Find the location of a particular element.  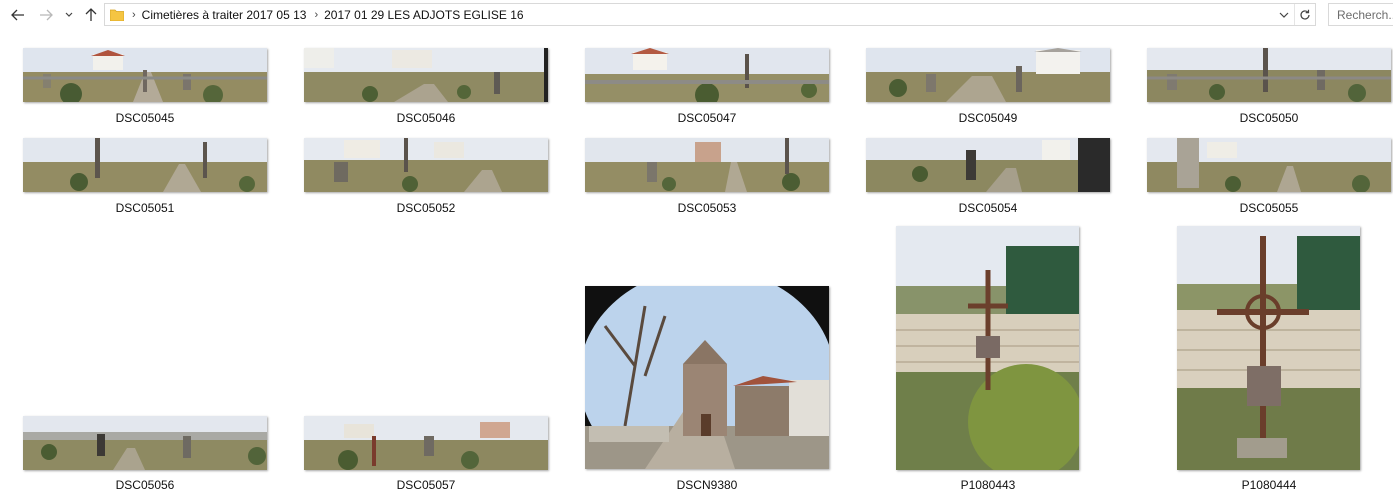

refresh-button is located at coordinates (1304, 14).